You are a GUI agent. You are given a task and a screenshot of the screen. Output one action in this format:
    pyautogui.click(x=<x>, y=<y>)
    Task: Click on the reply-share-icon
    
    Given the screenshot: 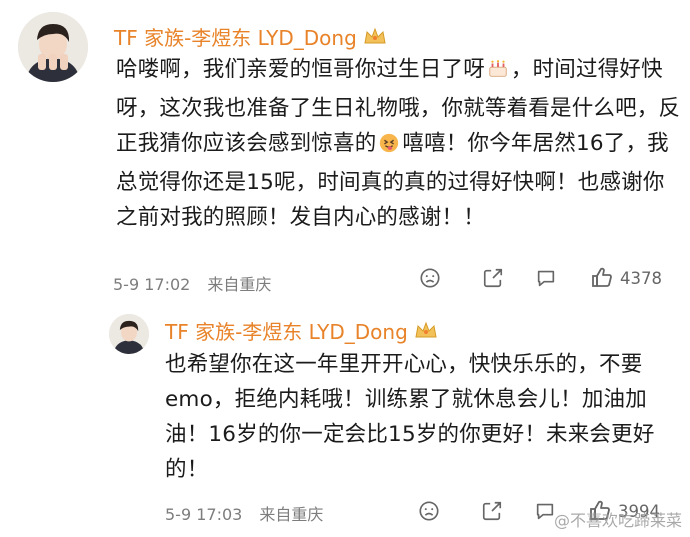 What is the action you would take?
    pyautogui.click(x=492, y=511)
    